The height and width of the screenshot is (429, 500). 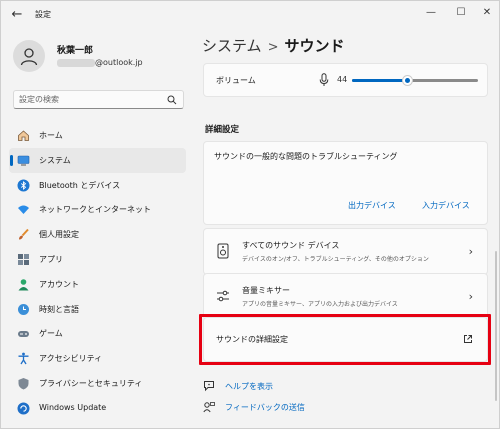 I want to click on volume-mixer-row: 音量ミキサー アプリの音量ミキサー、アプリの入力および出力デバイス ›, so click(x=345, y=296).